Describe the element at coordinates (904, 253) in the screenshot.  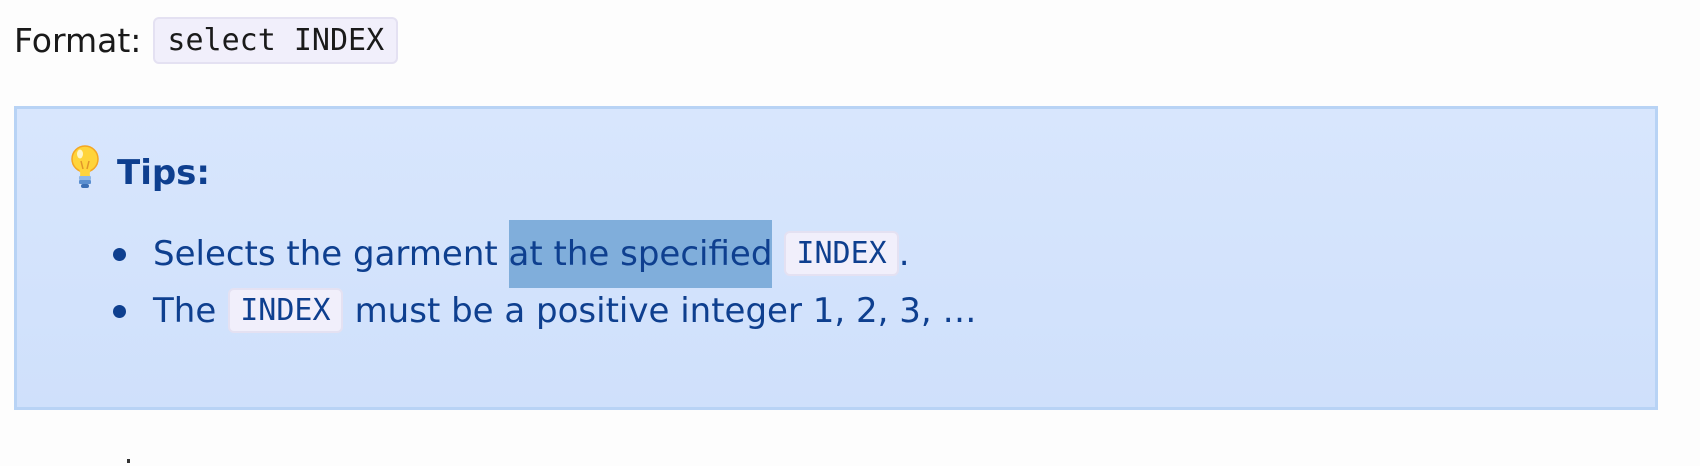
I see `tip-text-end: .` at that location.